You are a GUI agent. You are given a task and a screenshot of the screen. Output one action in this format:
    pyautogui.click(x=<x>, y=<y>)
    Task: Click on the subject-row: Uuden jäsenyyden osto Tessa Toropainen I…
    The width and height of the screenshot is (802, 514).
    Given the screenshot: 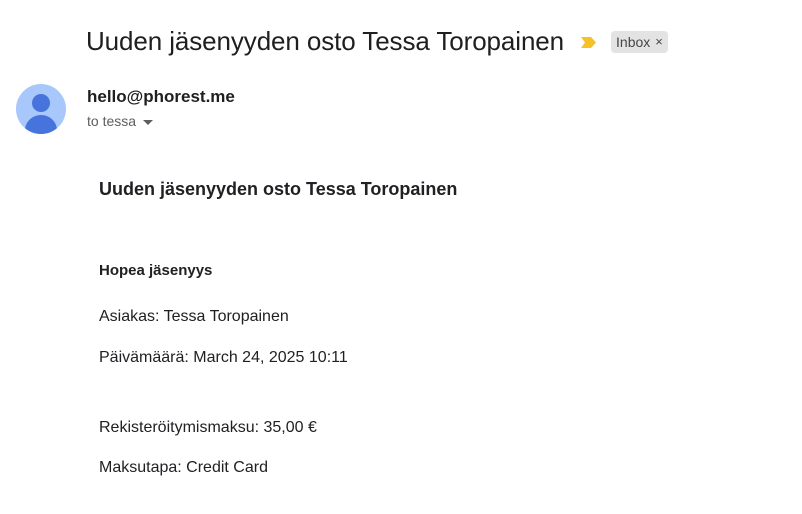 What is the action you would take?
    pyautogui.click(x=377, y=41)
    